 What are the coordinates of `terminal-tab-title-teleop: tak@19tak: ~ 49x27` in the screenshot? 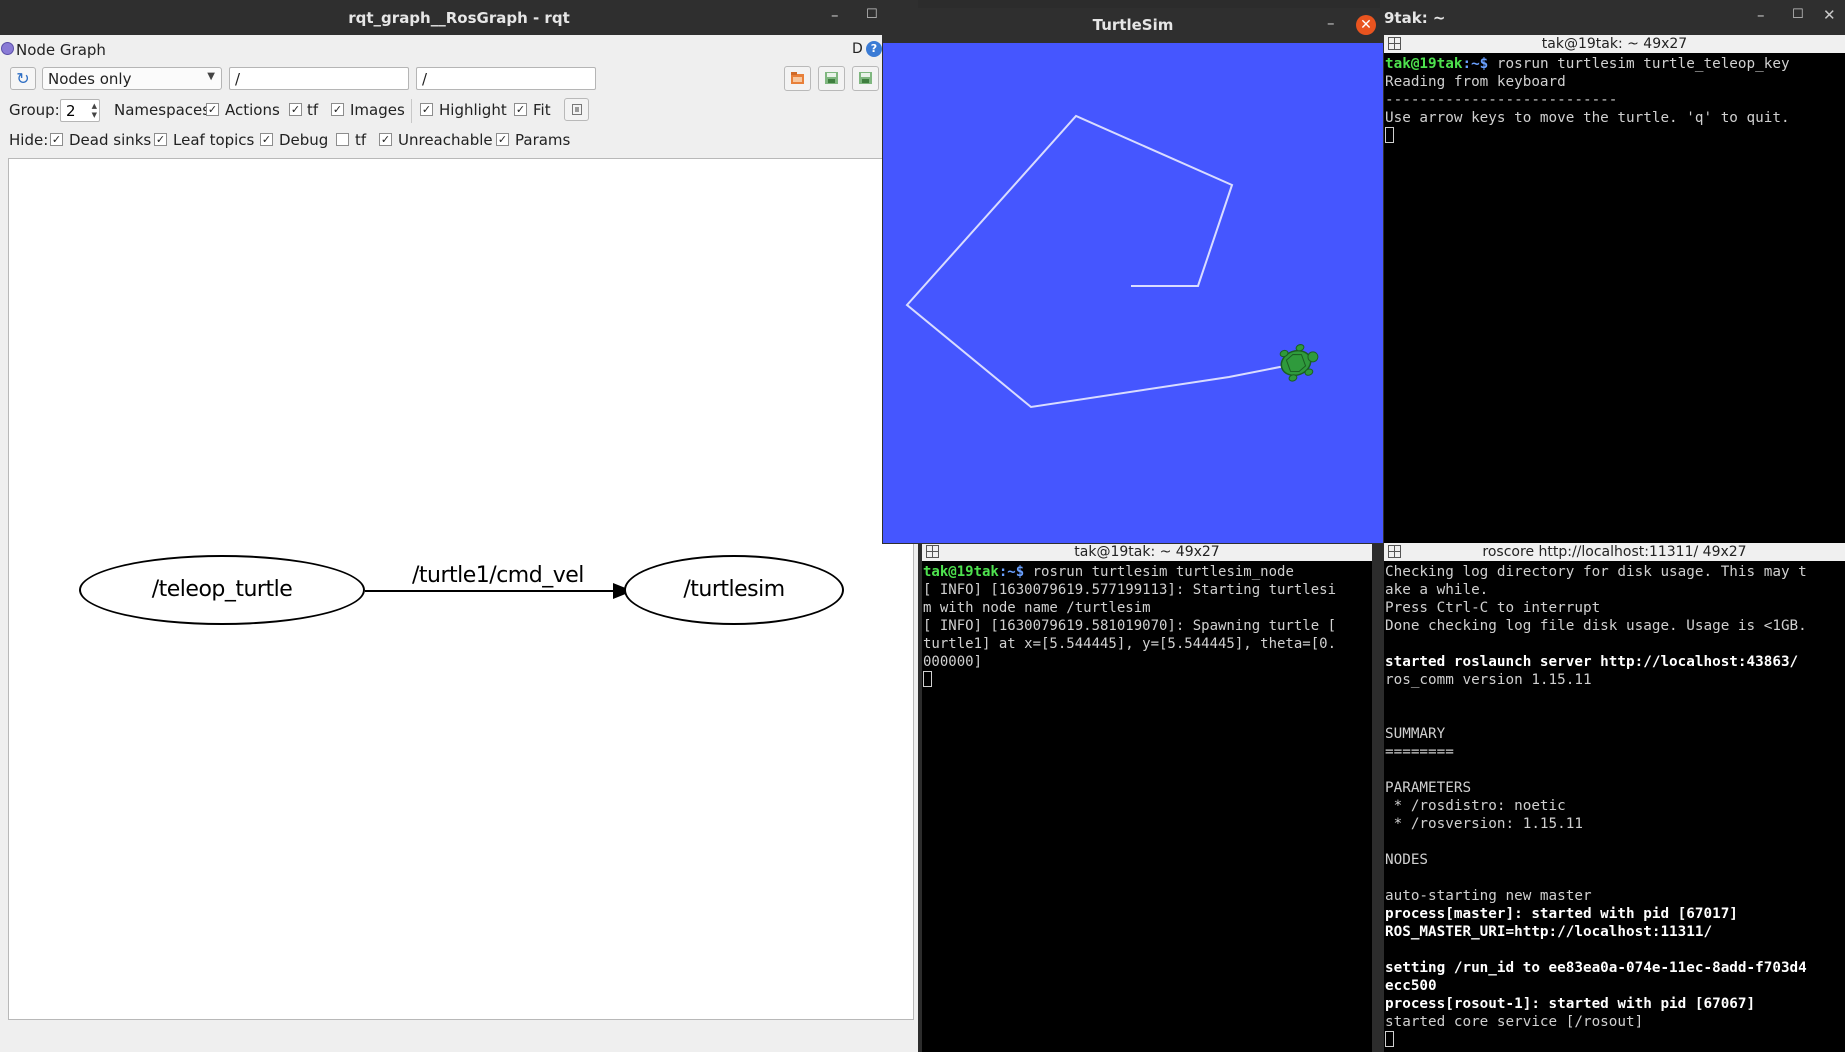 It's located at (1614, 44).